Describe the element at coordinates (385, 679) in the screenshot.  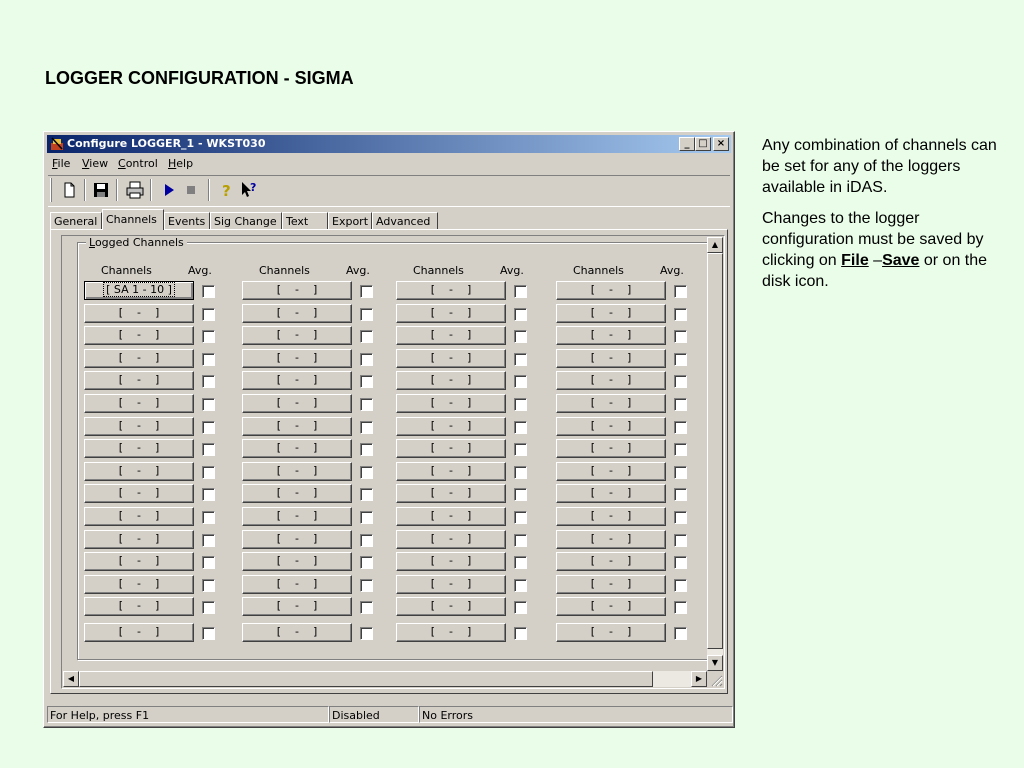
I see `horizontal-scrollbar: ◀ ▶` at that location.